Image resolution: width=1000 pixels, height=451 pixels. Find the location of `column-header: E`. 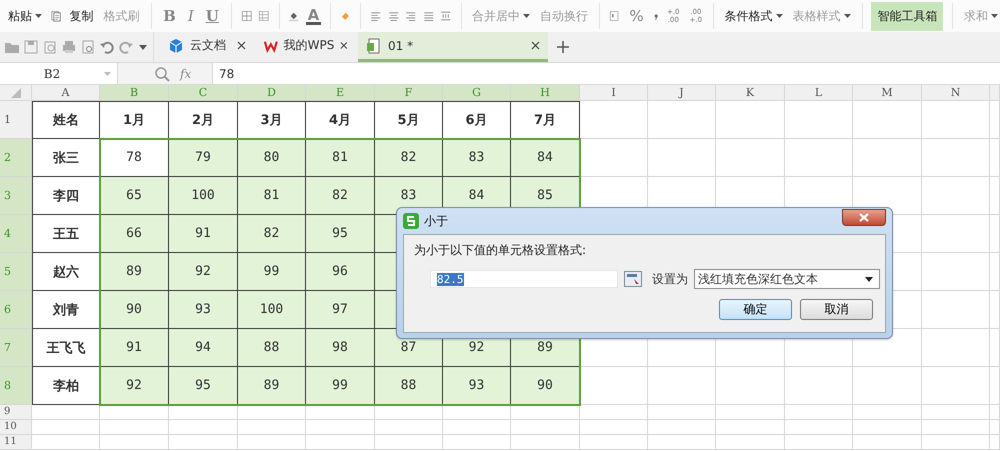

column-header: E is located at coordinates (340, 93).